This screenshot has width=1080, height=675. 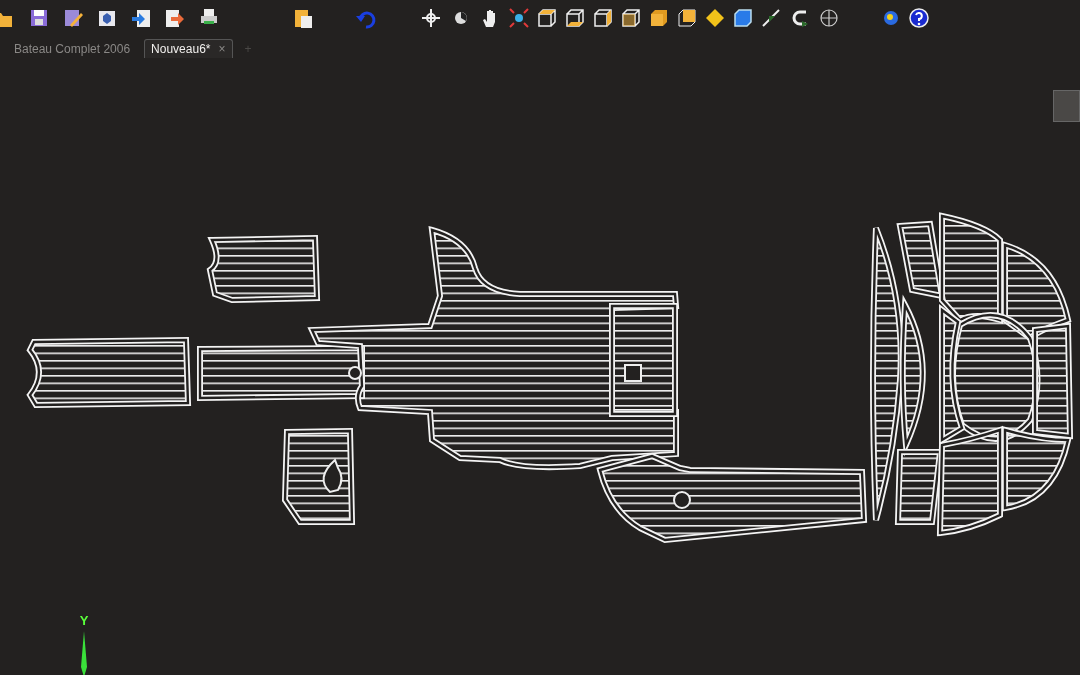 I want to click on paste-icon, so click(x=303, y=18).